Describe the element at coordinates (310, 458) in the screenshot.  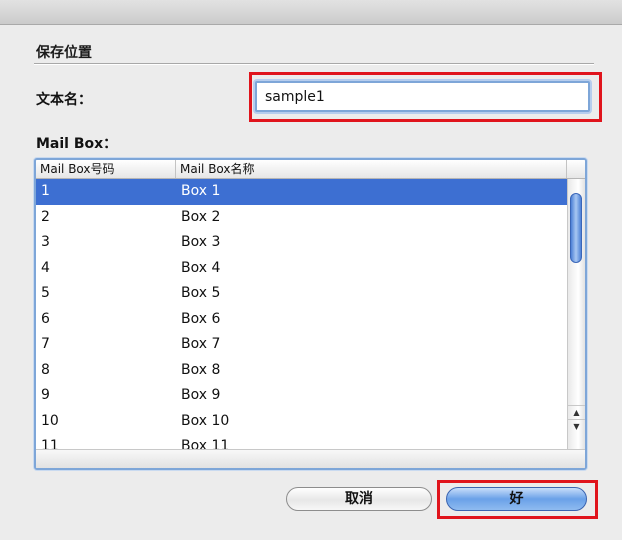
I see `horizontal-scrollbar` at that location.